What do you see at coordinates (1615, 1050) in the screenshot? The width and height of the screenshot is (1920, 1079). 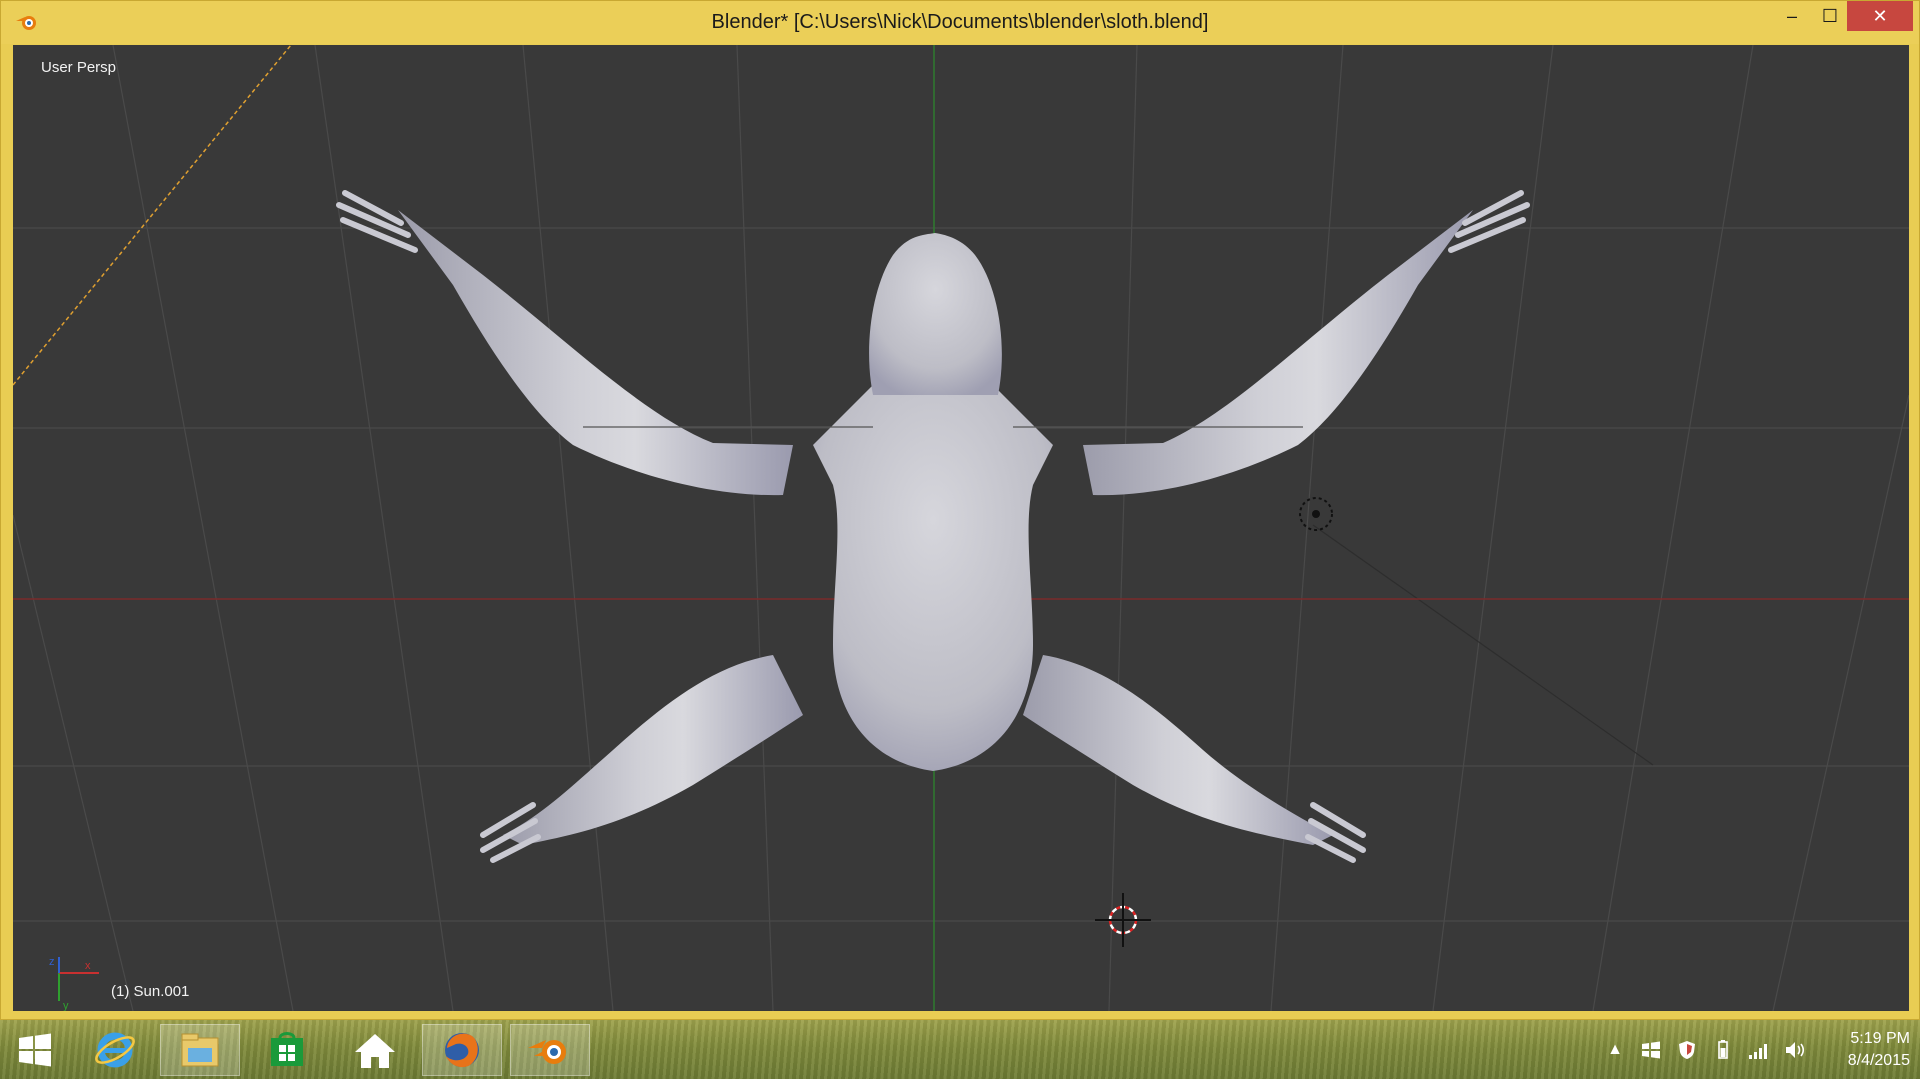 I see `show-hidden-icons-icon: ▲` at bounding box center [1615, 1050].